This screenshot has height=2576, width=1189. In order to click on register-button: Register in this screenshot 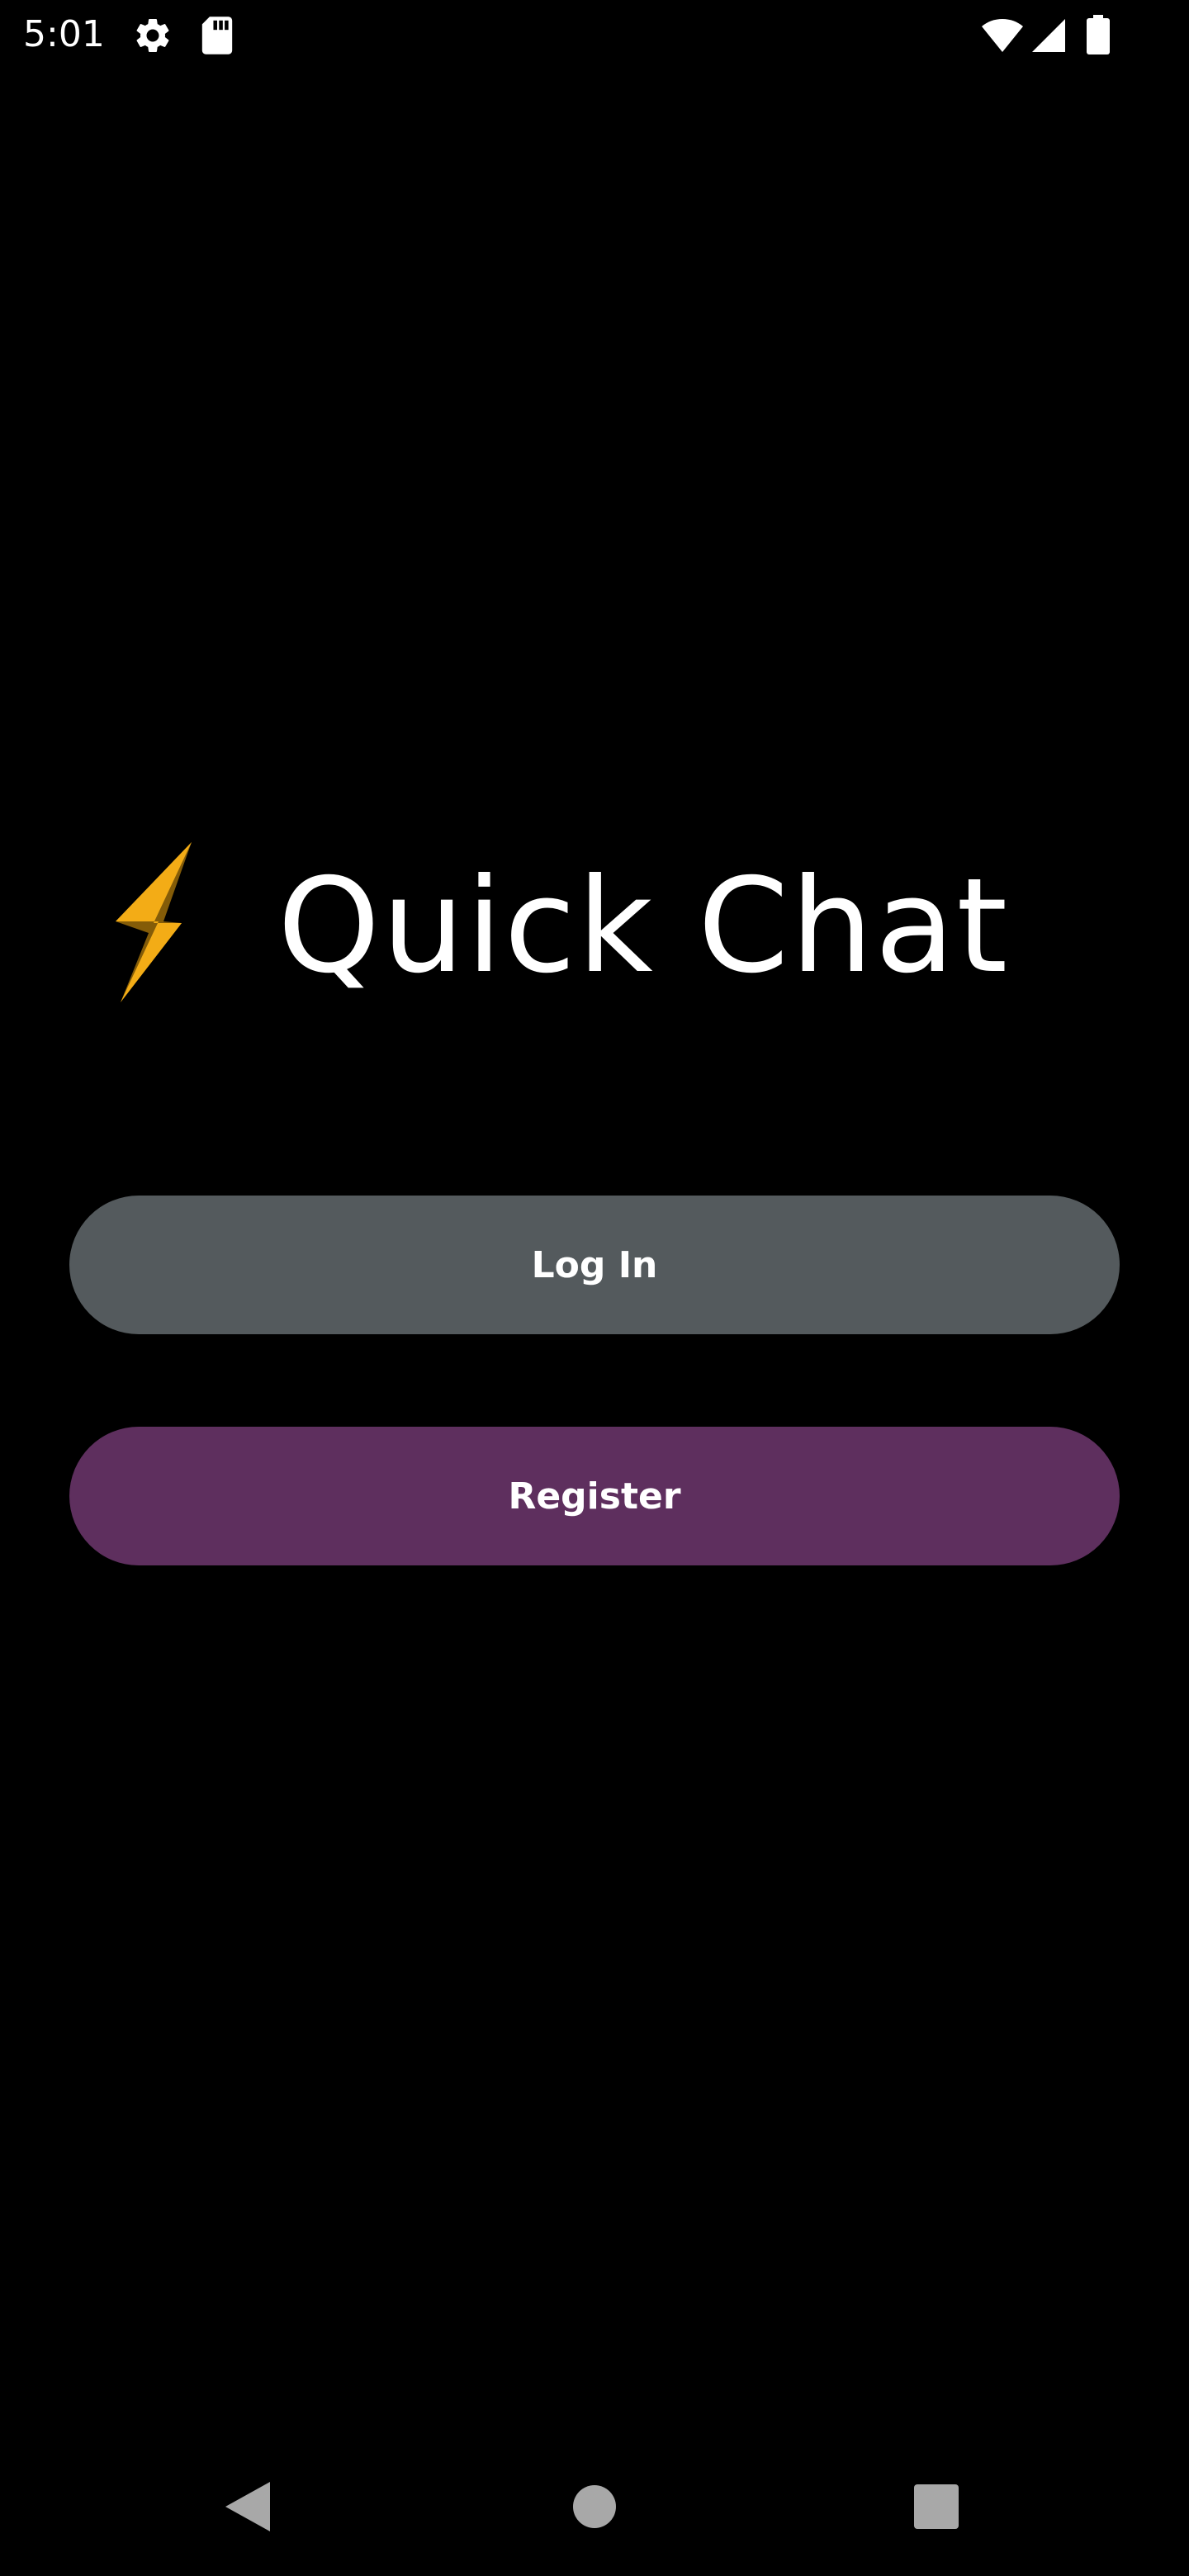, I will do `click(594, 1496)`.